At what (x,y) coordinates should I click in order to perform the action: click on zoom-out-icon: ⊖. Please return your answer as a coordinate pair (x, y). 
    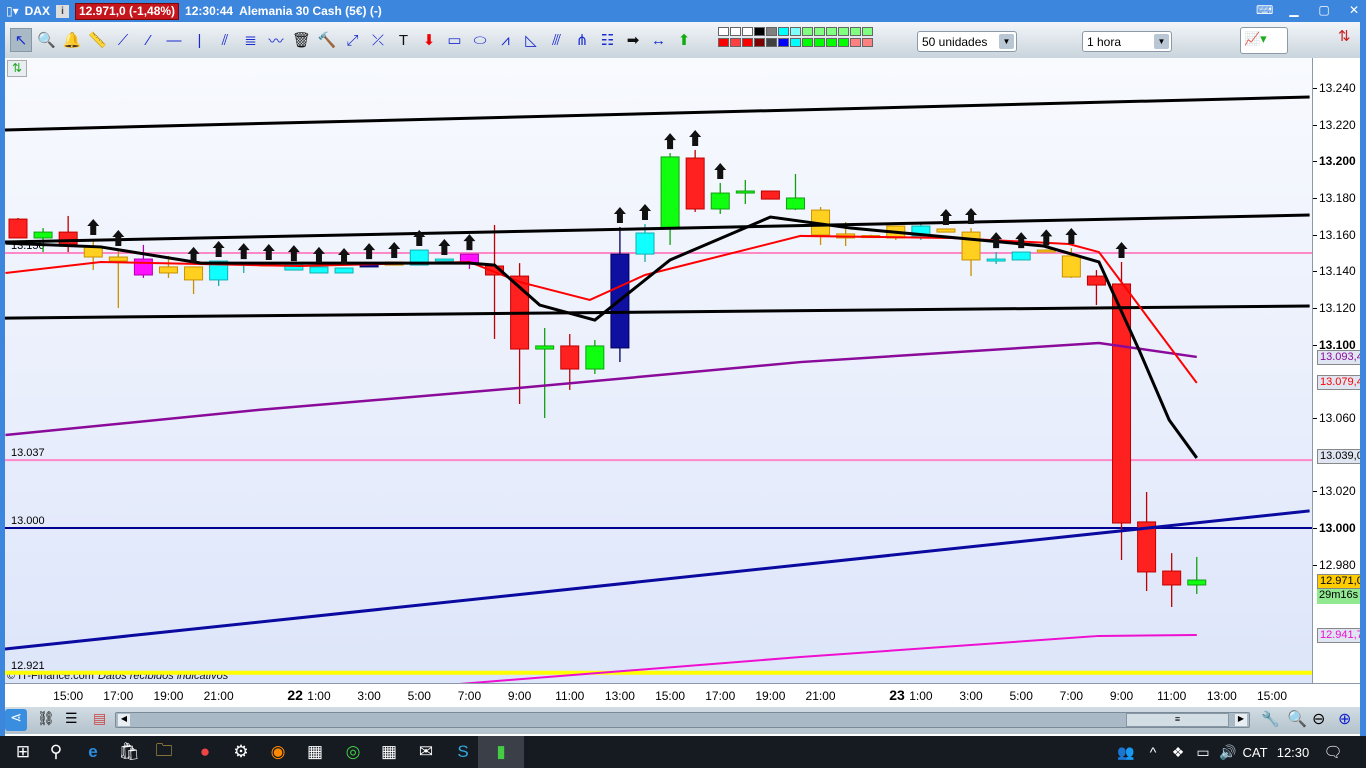
    Looking at the image, I should click on (1318, 719).